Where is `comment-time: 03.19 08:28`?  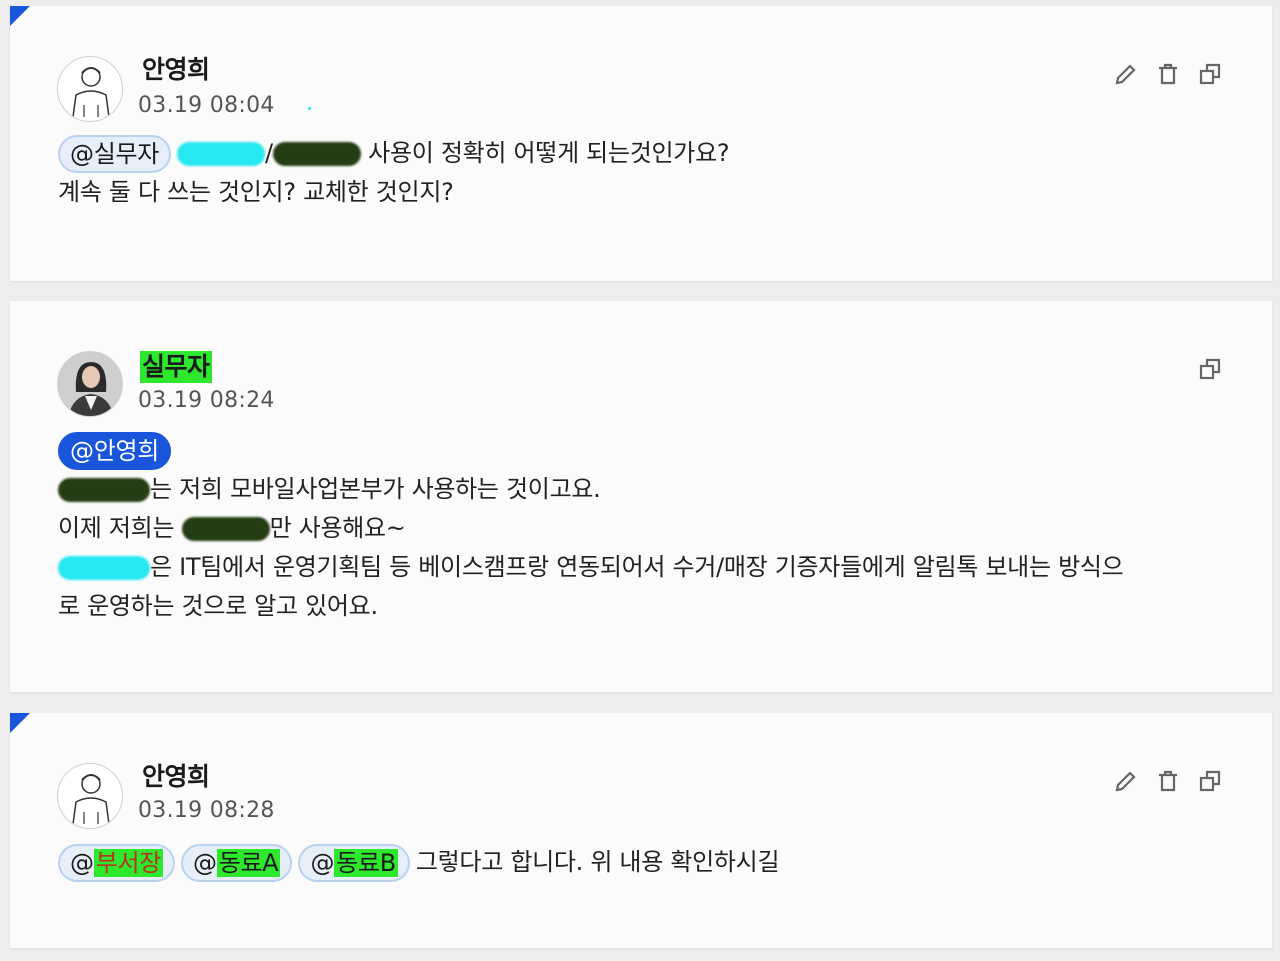
comment-time: 03.19 08:28 is located at coordinates (206, 810).